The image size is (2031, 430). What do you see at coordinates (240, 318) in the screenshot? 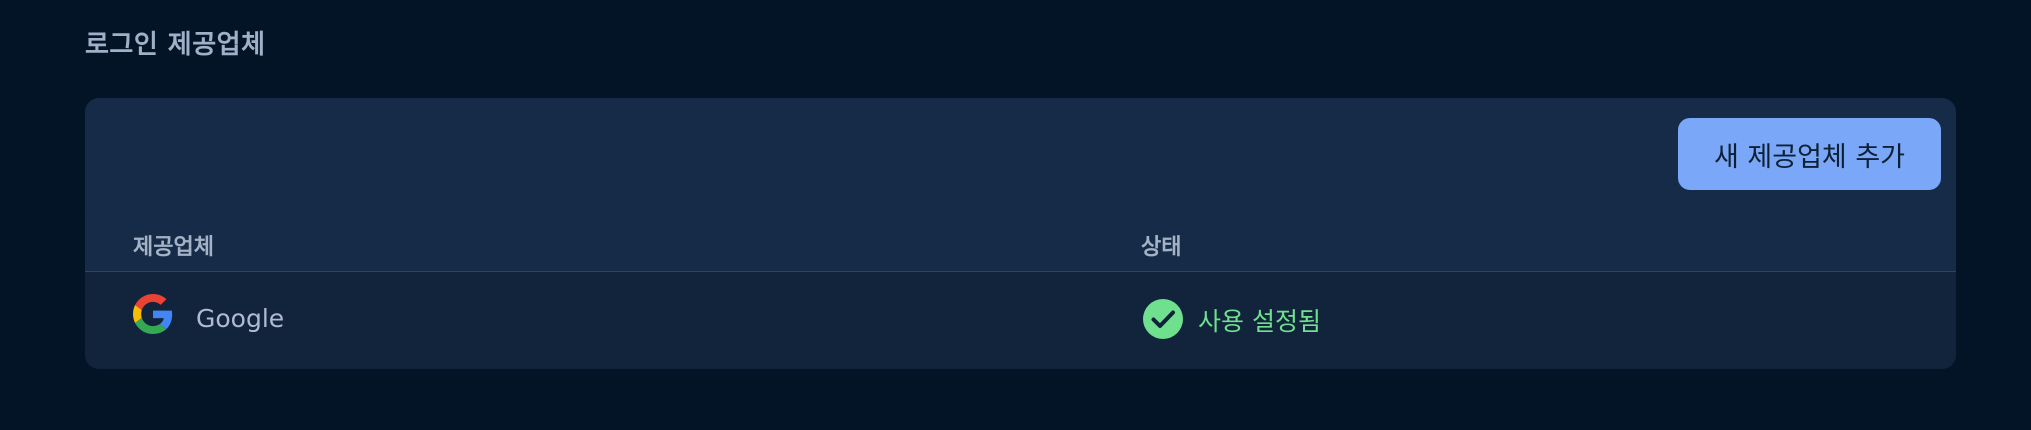
I see `provider-name: Google` at bounding box center [240, 318].